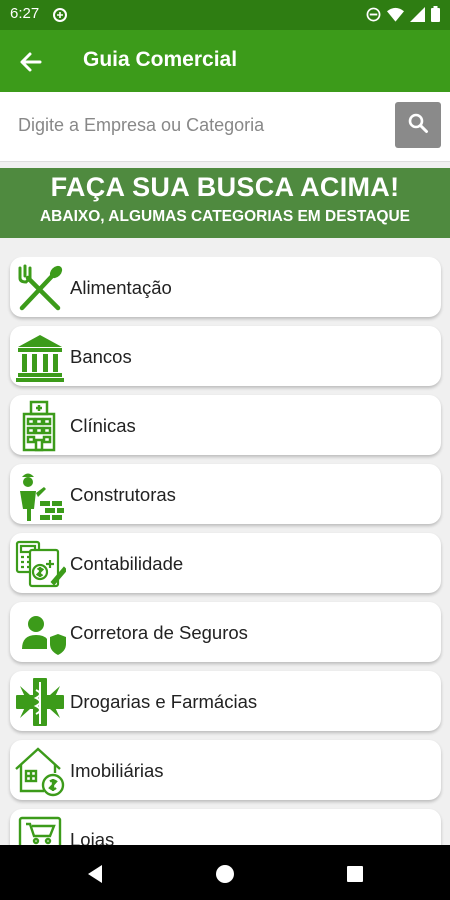  I want to click on category-item-corretora-de-seguros: Corretora de Seguros, so click(225, 632).